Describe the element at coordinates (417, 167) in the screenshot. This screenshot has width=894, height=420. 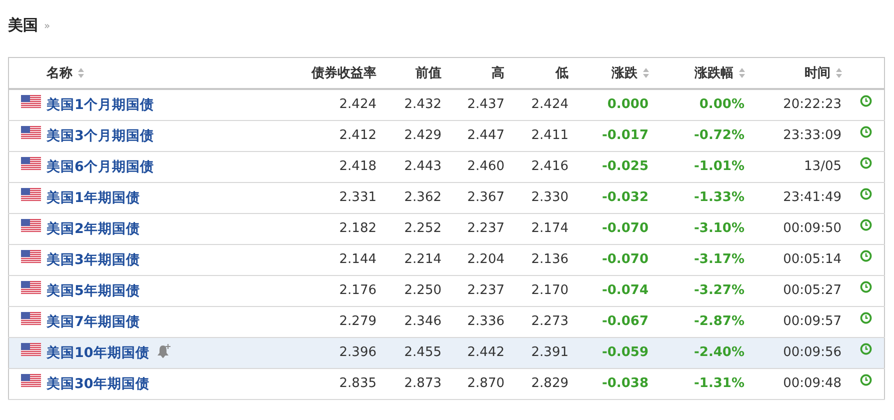
I see `table-cell: 2.443` at that location.